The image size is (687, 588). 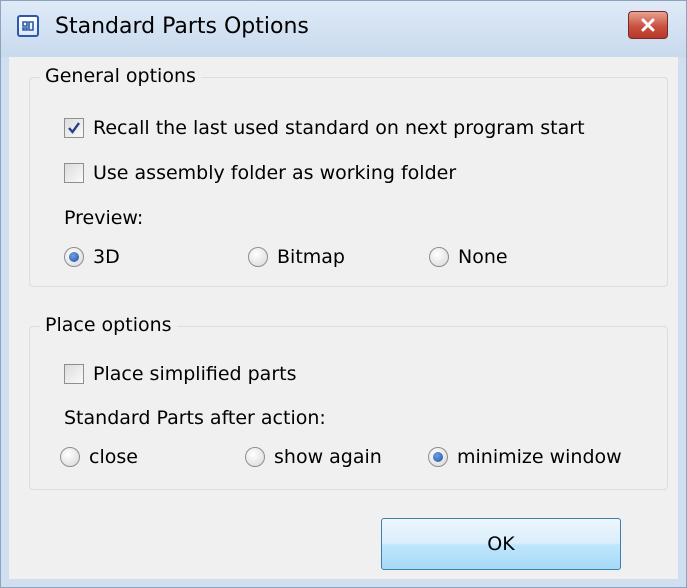 I want to click on close-icon, so click(x=648, y=25).